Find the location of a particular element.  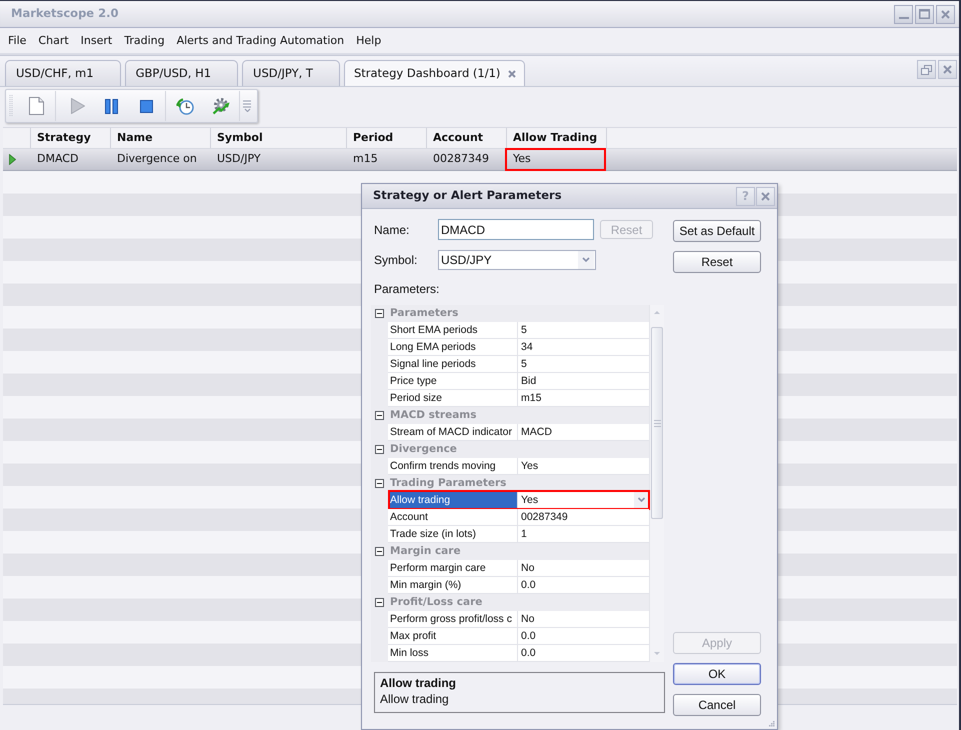

parameter-name: Long EMA periods is located at coordinates (453, 347).